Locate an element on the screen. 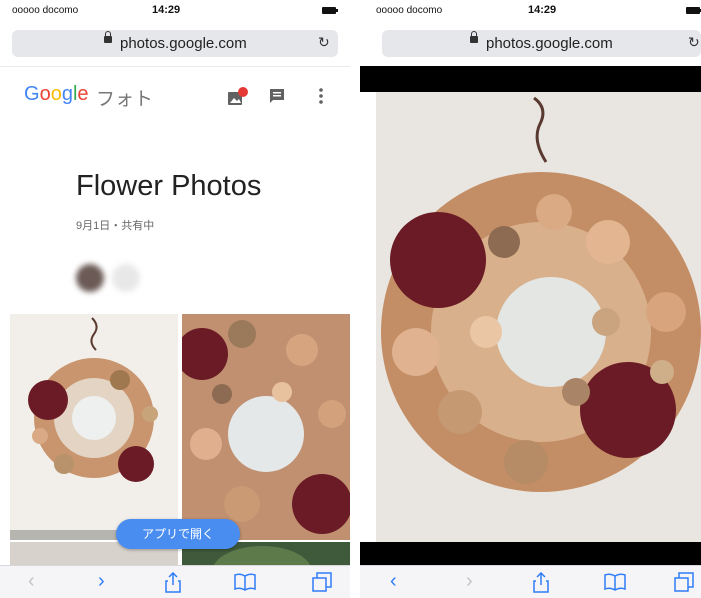  album-subtitle: 9月1日・共有中 is located at coordinates (115, 226).